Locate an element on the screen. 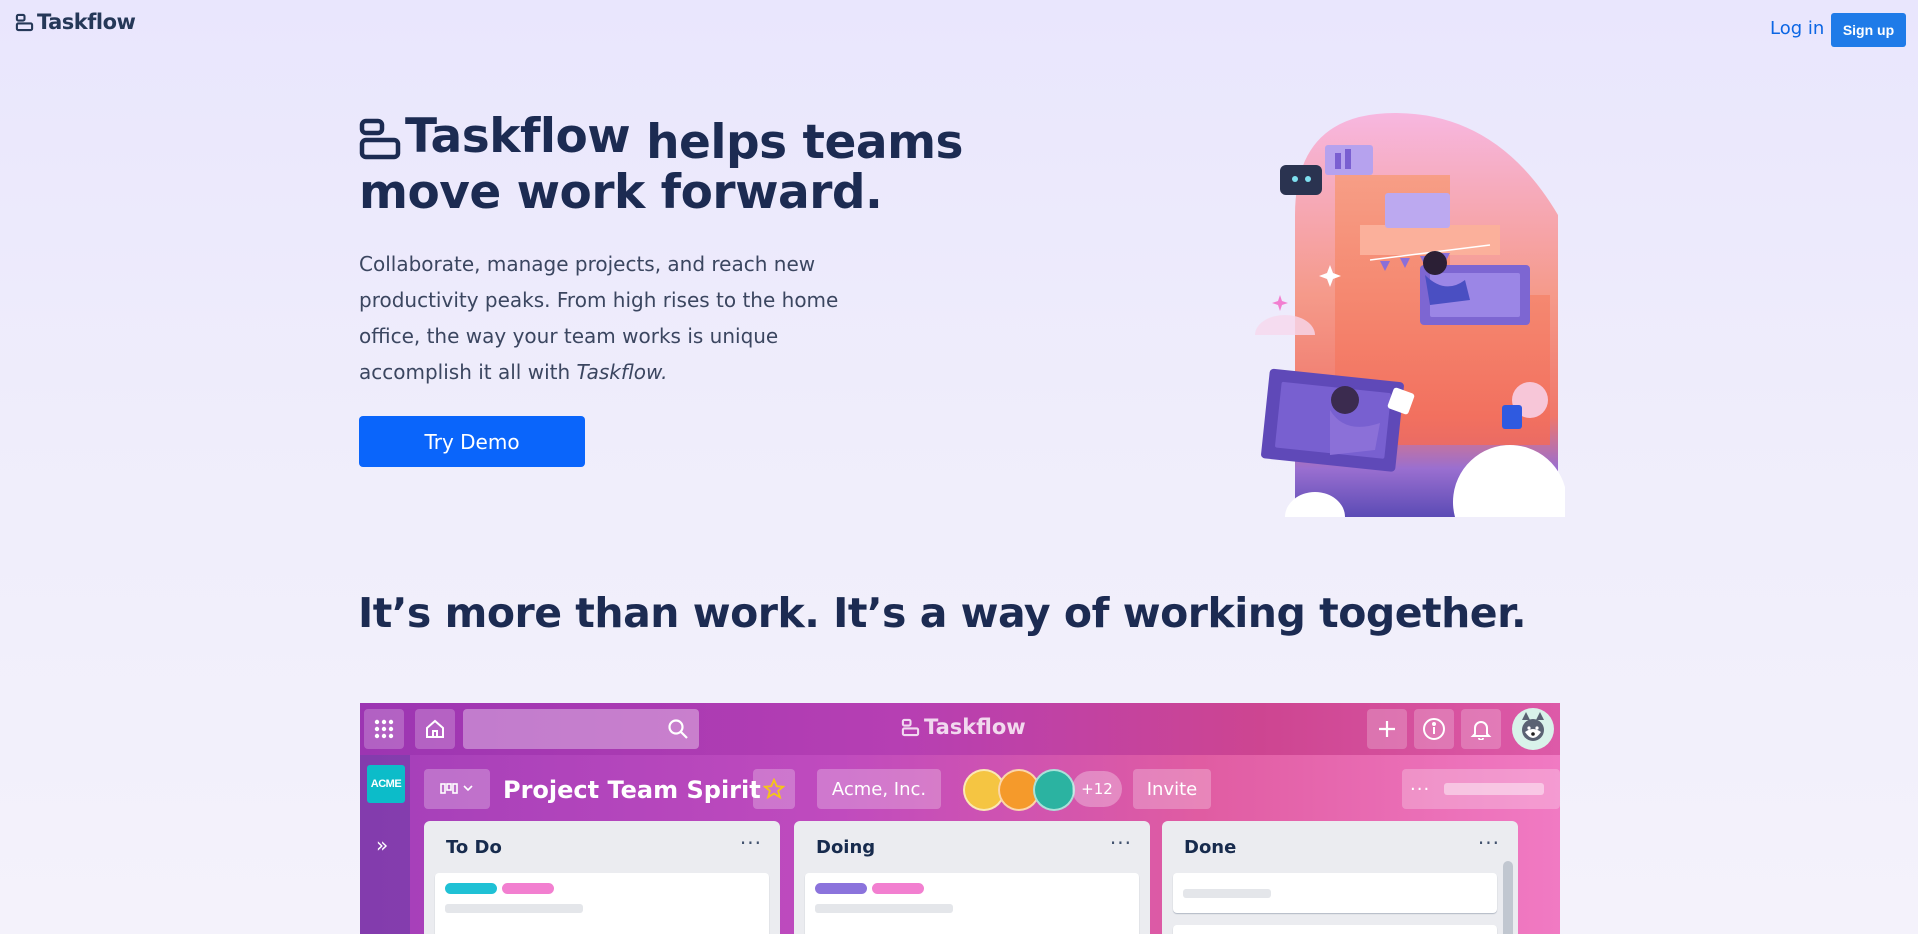 The width and height of the screenshot is (1918, 934). notifications-button is located at coordinates (1481, 729).